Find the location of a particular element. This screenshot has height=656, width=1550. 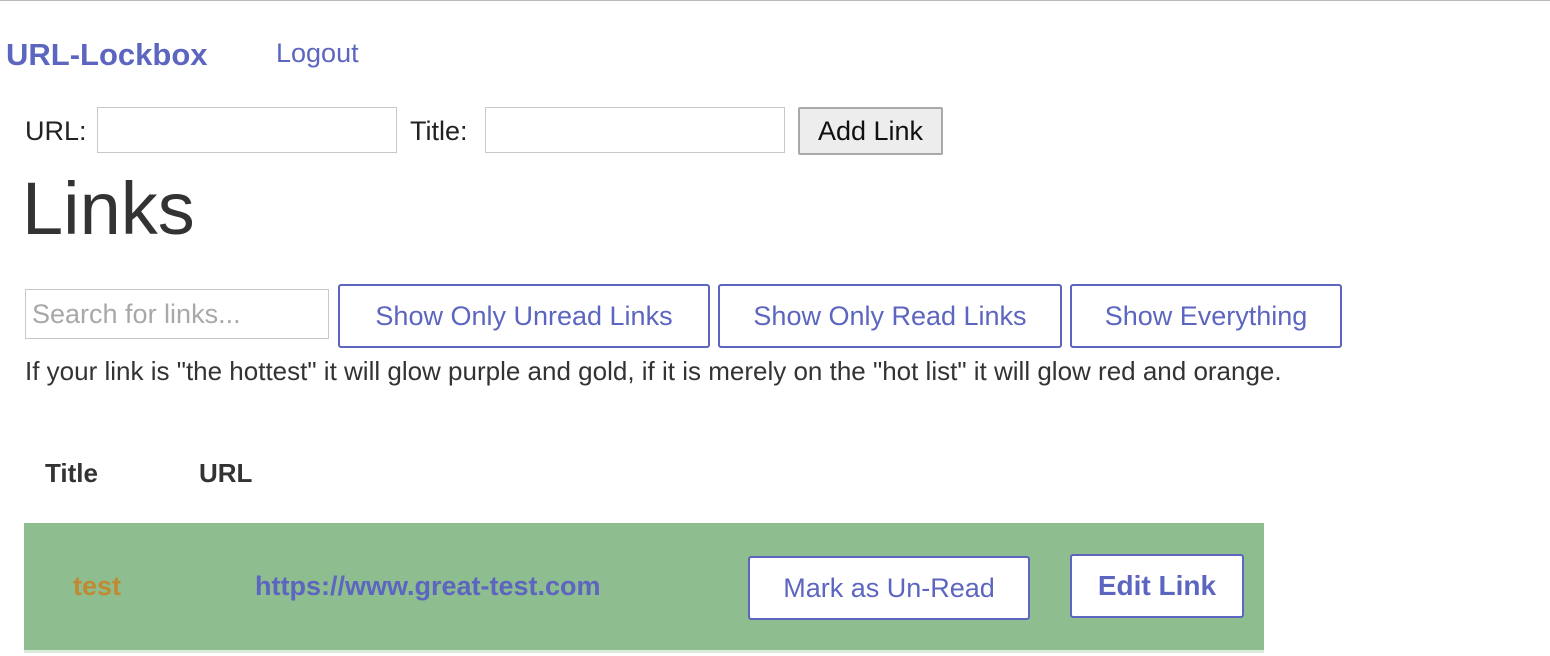

title-label: Title: is located at coordinates (439, 131).